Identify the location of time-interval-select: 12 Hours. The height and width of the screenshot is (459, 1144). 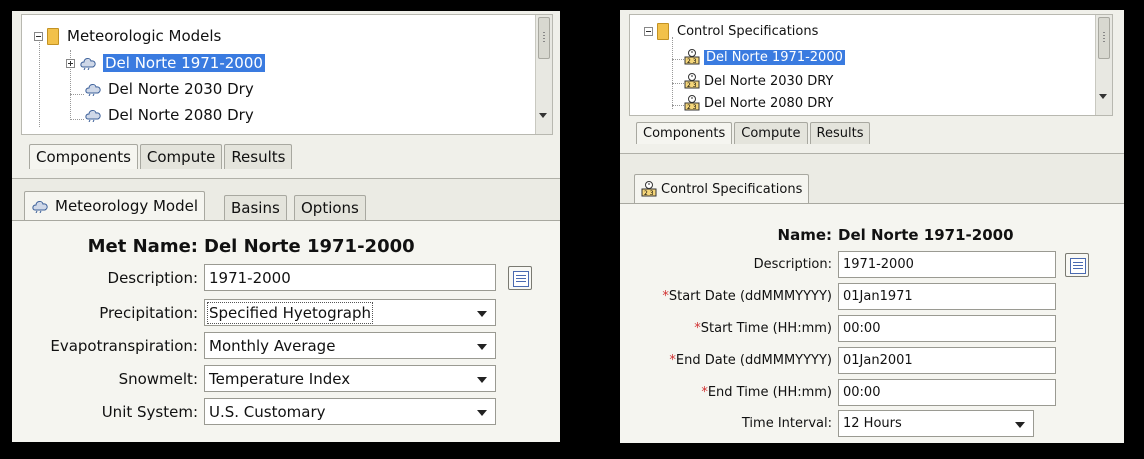
(936, 423).